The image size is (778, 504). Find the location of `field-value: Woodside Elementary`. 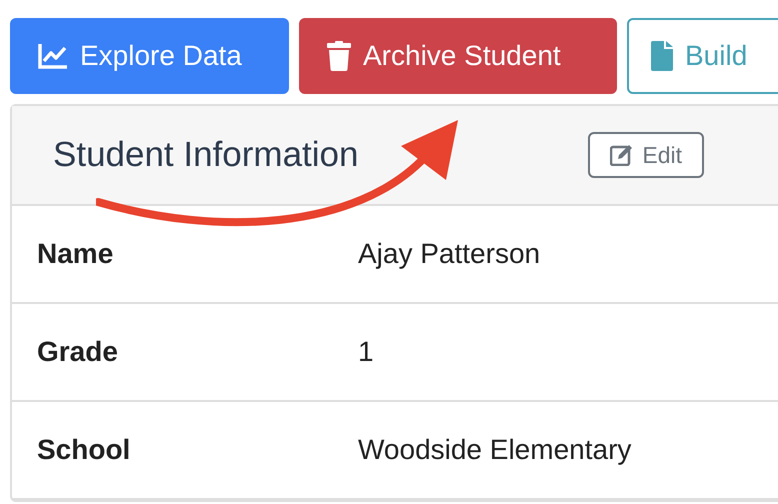

field-value: Woodside Elementary is located at coordinates (495, 450).